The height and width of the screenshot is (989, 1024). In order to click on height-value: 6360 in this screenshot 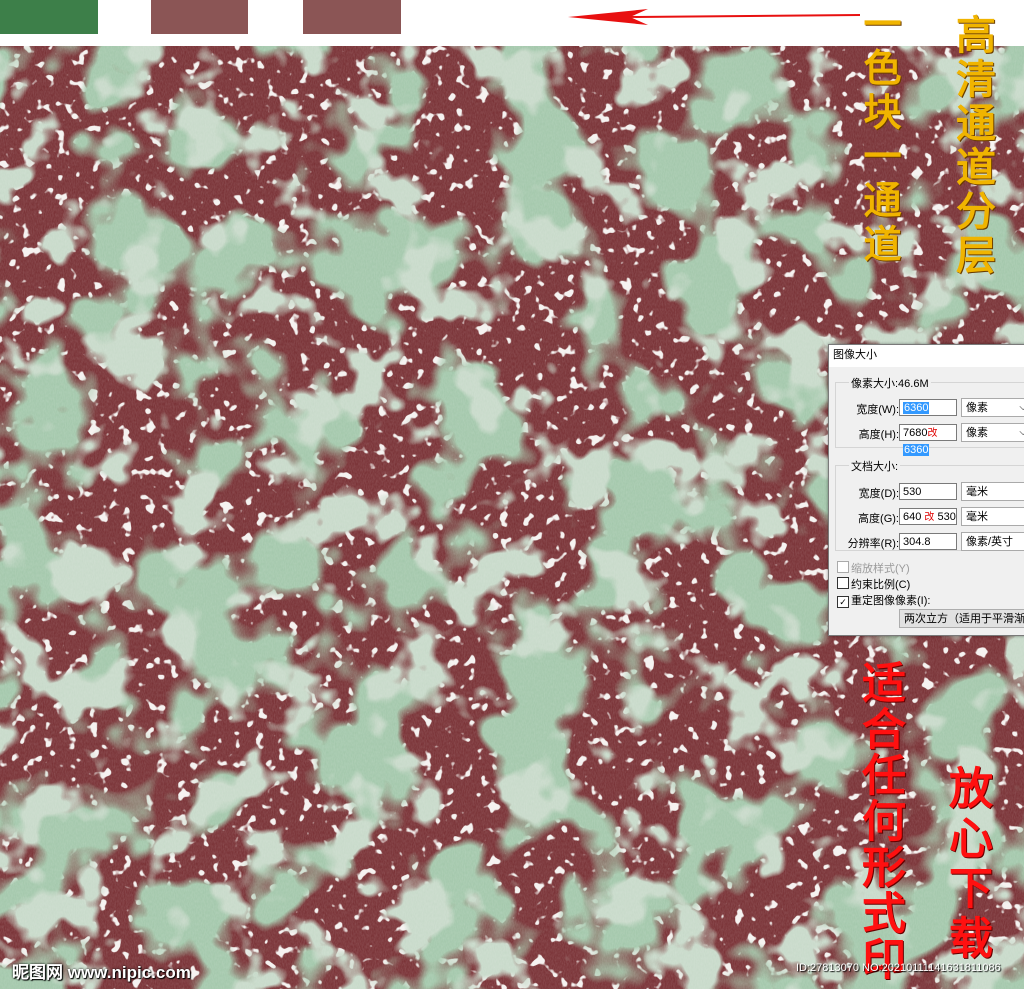, I will do `click(916, 450)`.